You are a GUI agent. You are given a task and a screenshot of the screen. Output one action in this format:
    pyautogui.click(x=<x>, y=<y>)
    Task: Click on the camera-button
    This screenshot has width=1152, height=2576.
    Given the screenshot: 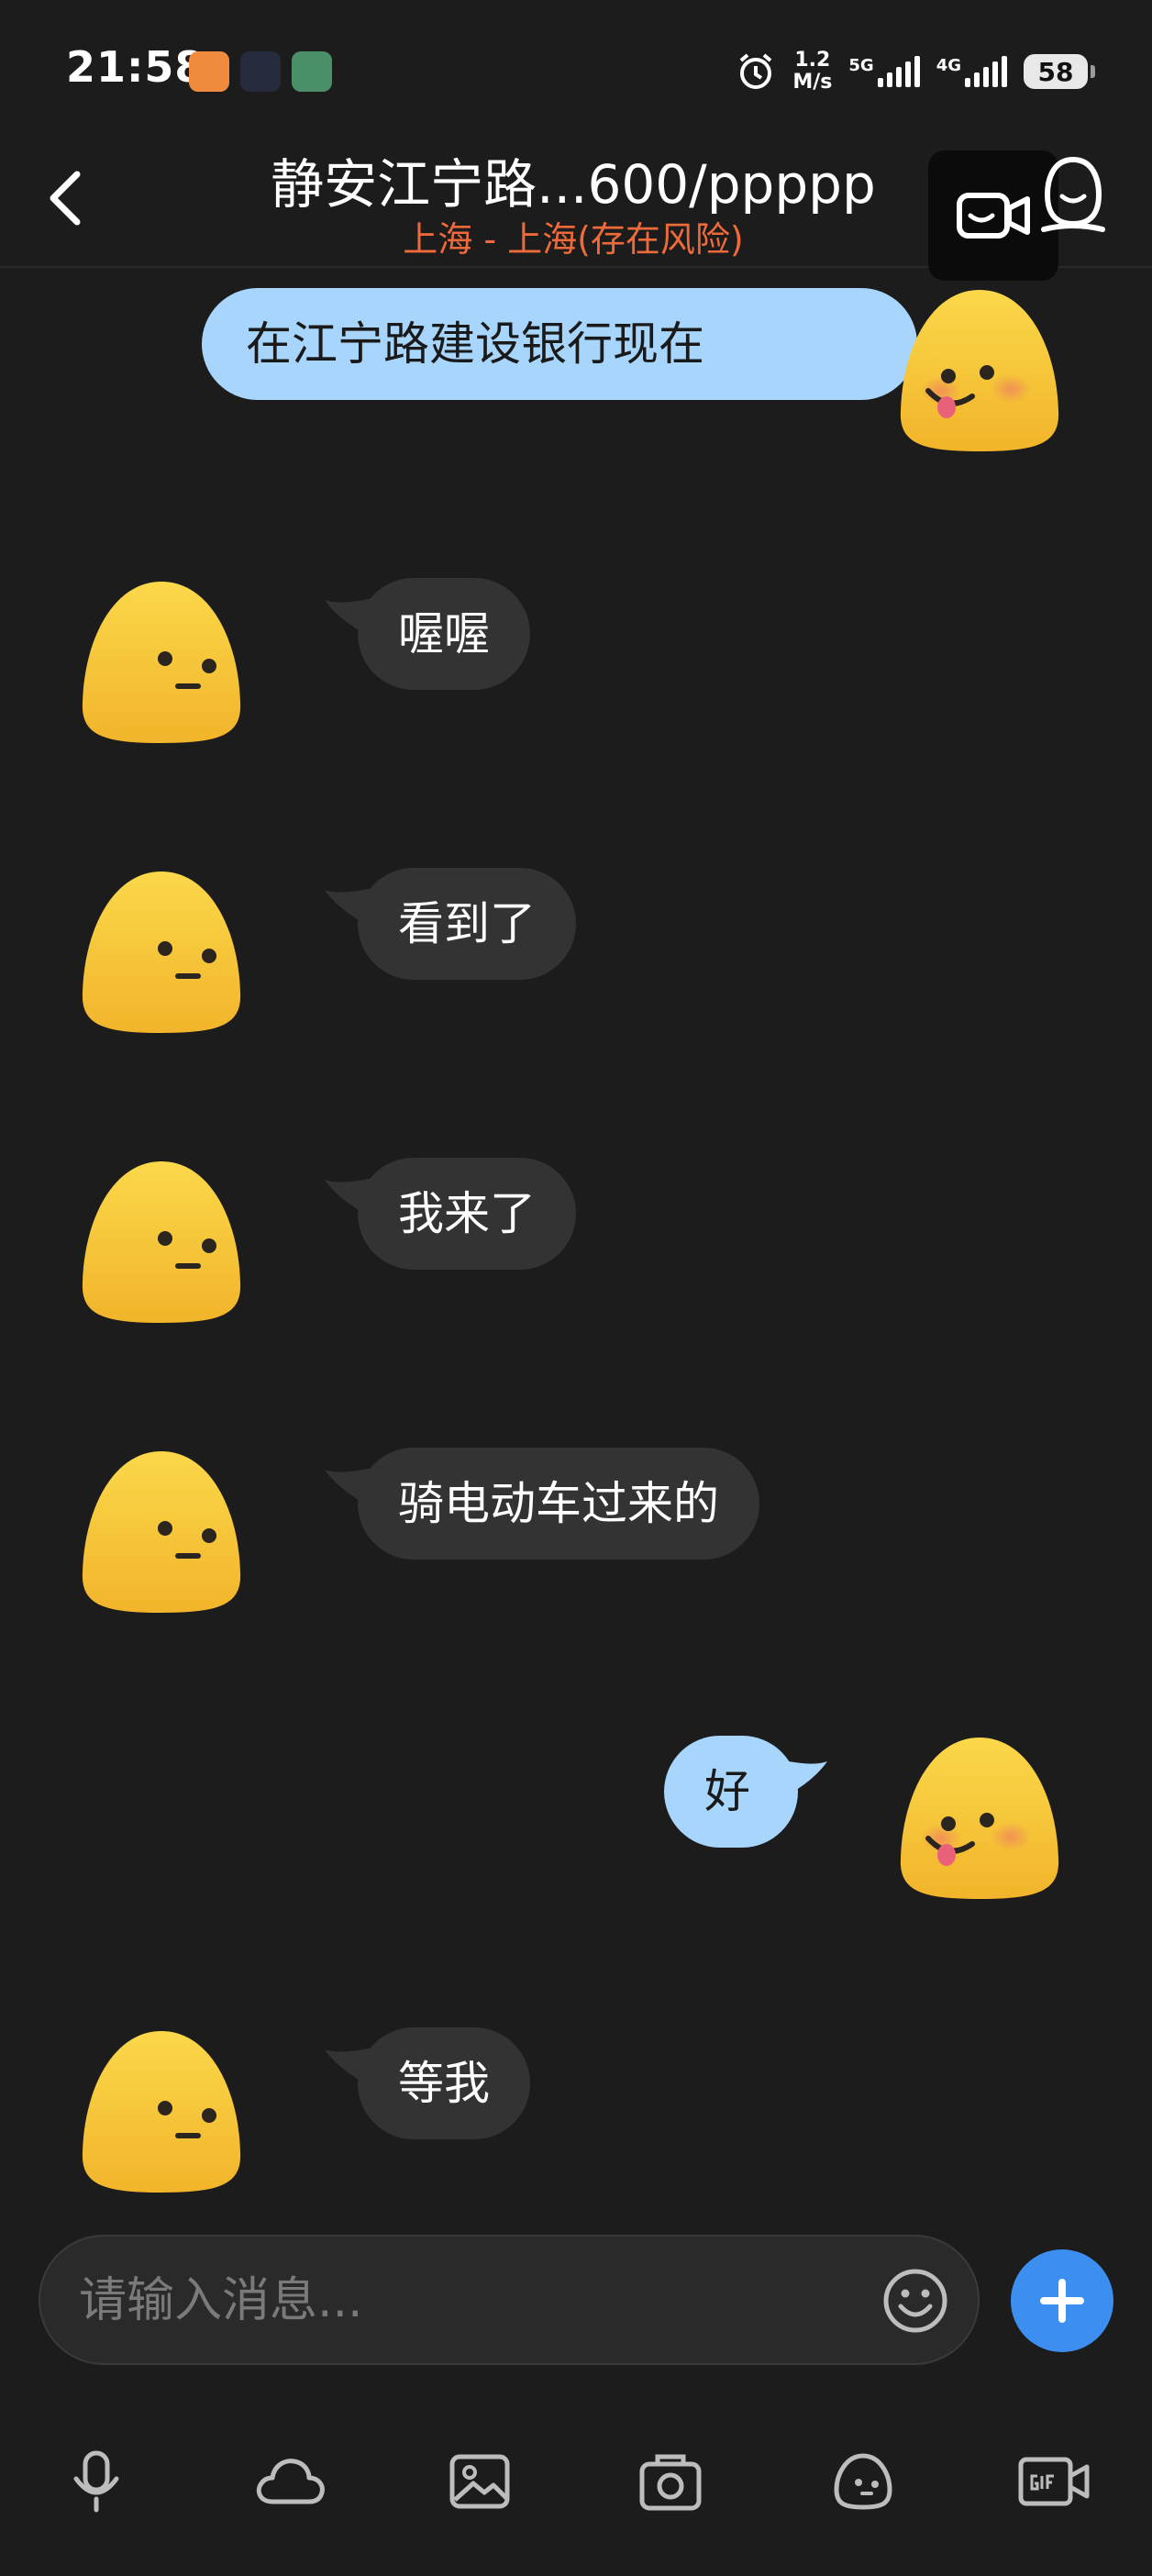 What is the action you would take?
    pyautogui.click(x=670, y=2481)
    